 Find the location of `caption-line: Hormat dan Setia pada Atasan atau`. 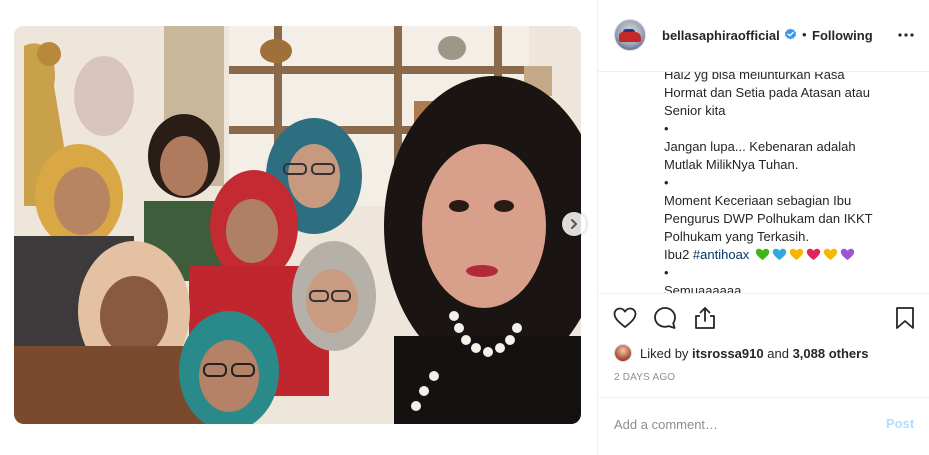

caption-line: Hormat dan Setia pada Atasan atau is located at coordinates (767, 92).